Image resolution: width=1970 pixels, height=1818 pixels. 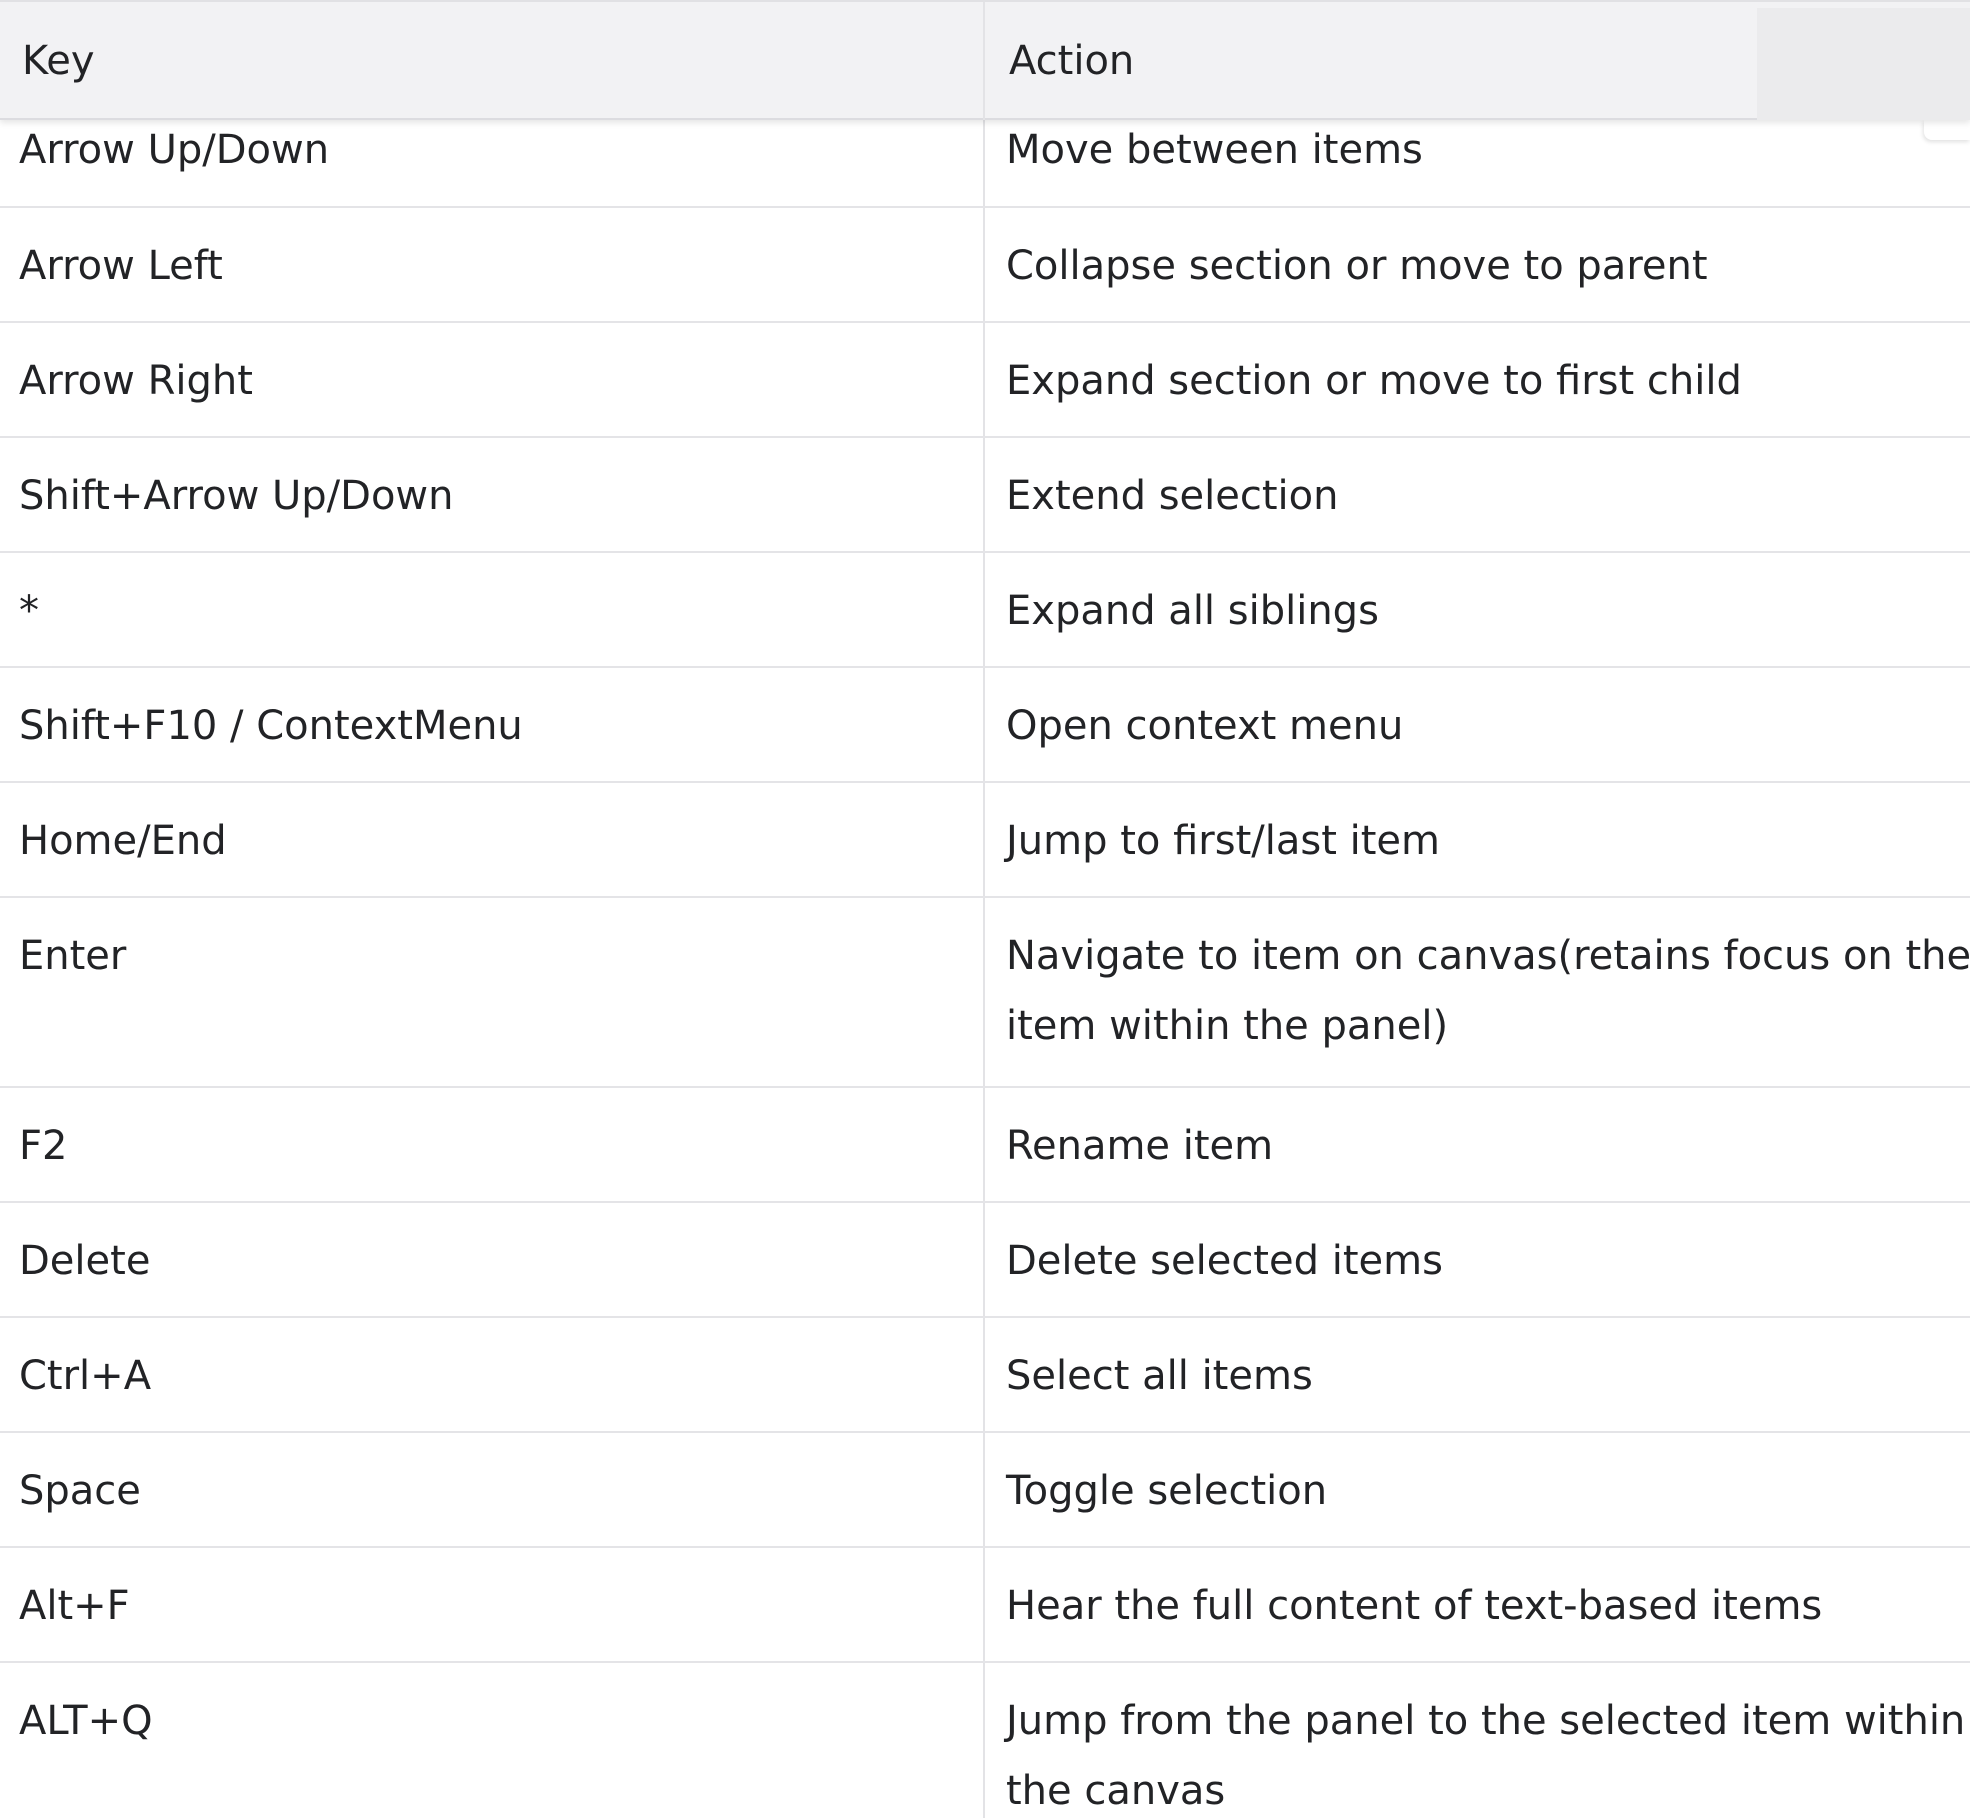 What do you see at coordinates (85, 1376) in the screenshot?
I see `row-key: Ctrl+A` at bounding box center [85, 1376].